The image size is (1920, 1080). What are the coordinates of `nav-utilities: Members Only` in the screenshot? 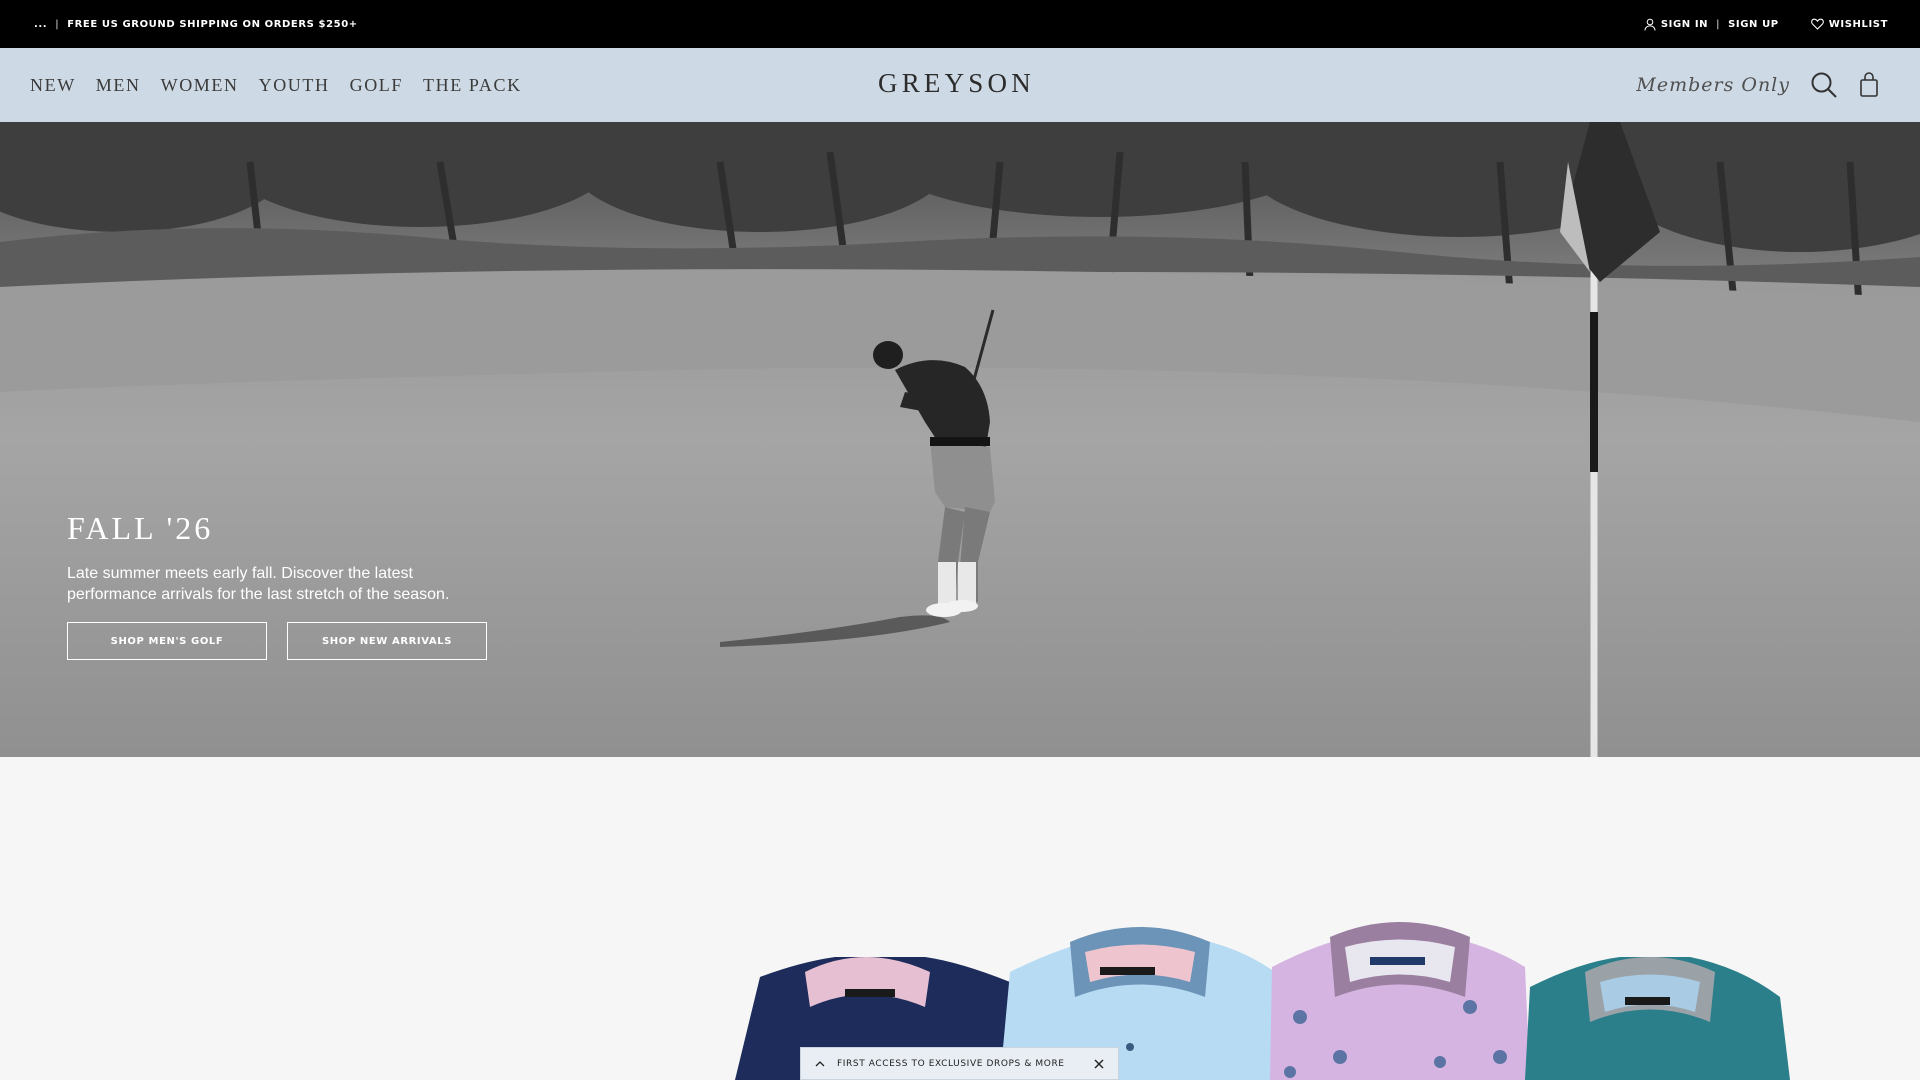 It's located at (1758, 85).